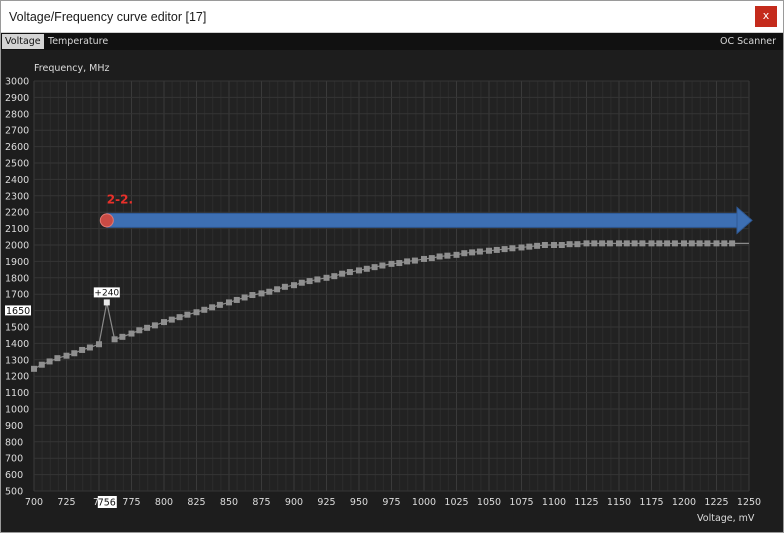 This screenshot has height=533, width=784. I want to click on tab-temperature: Temperature, so click(78, 41).